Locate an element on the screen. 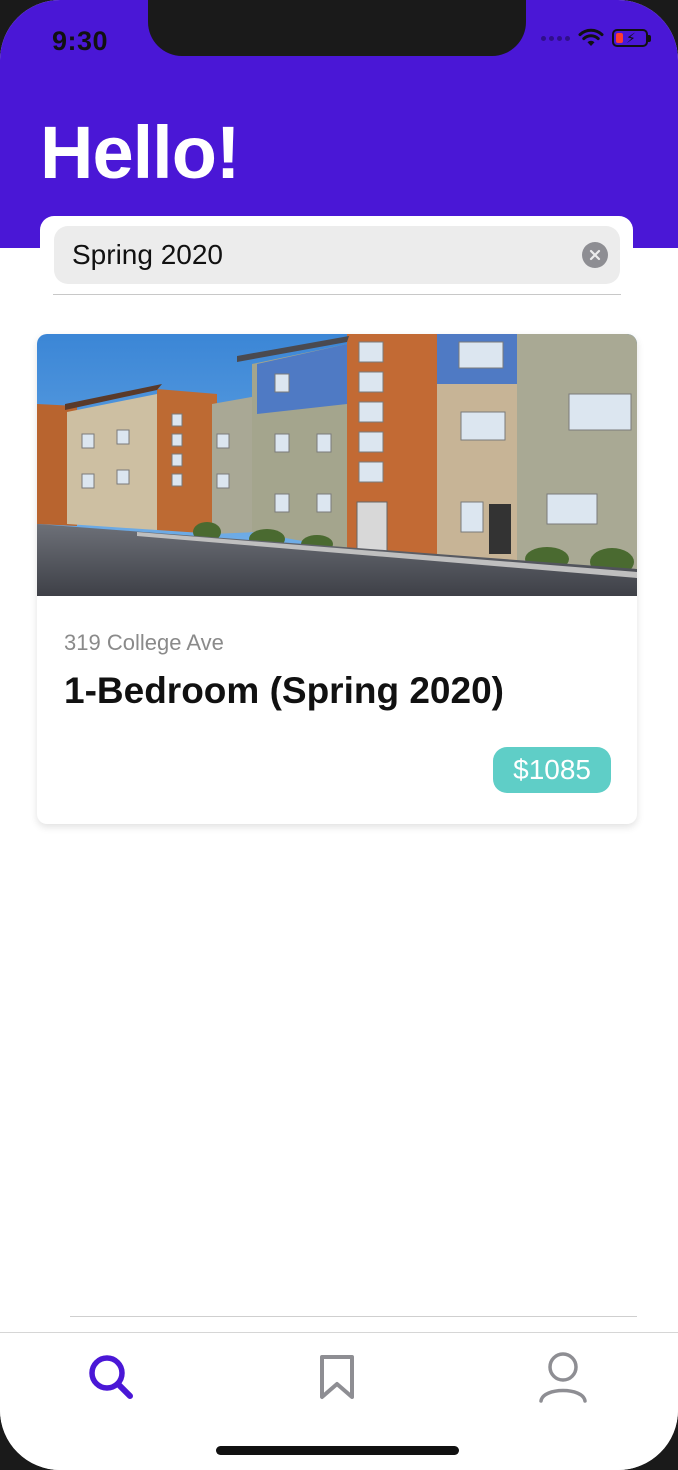  page-title: Hello! is located at coordinates (140, 152).